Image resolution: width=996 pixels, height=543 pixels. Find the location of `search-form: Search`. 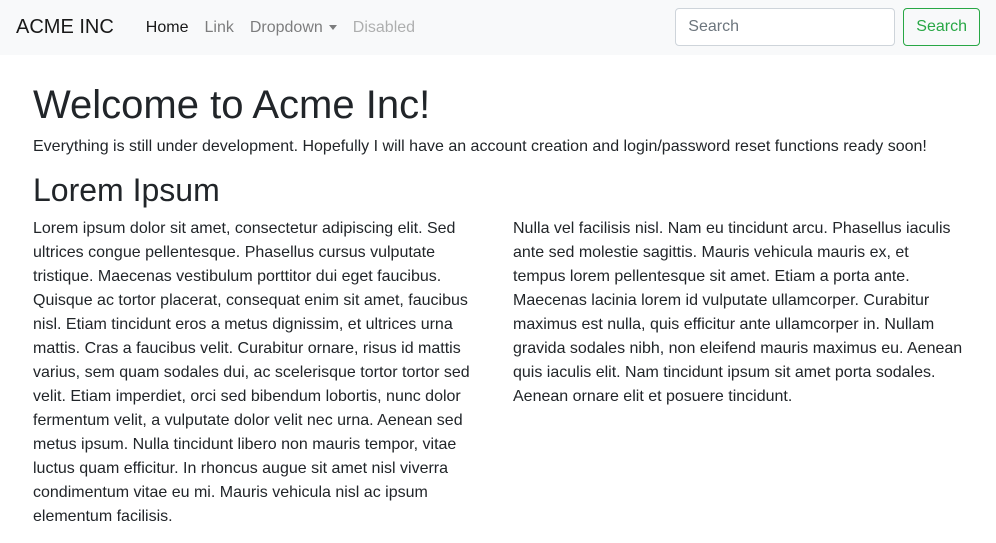

search-form: Search is located at coordinates (827, 27).